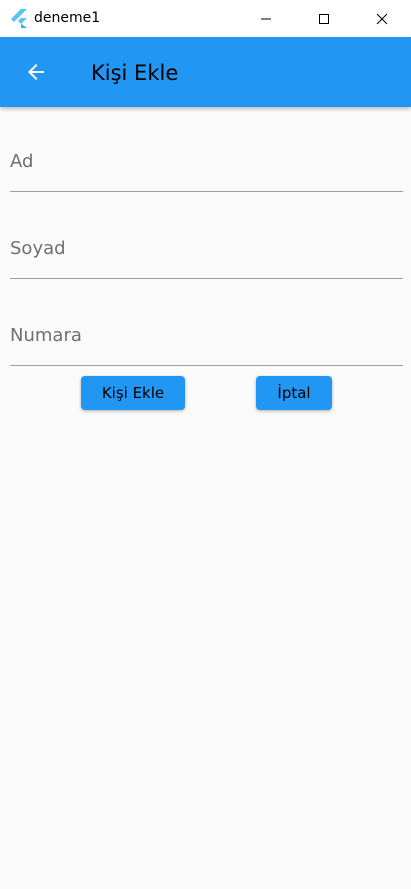 Image resolution: width=411 pixels, height=889 pixels. What do you see at coordinates (205, 72) in the screenshot?
I see `app-bar: Kişi Ekle` at bounding box center [205, 72].